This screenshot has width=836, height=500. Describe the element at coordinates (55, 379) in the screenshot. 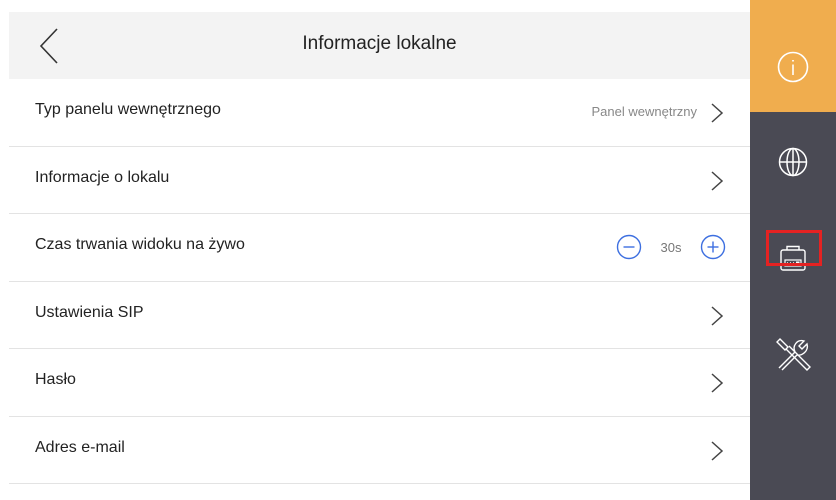

I see `row-label: Hasło` at that location.